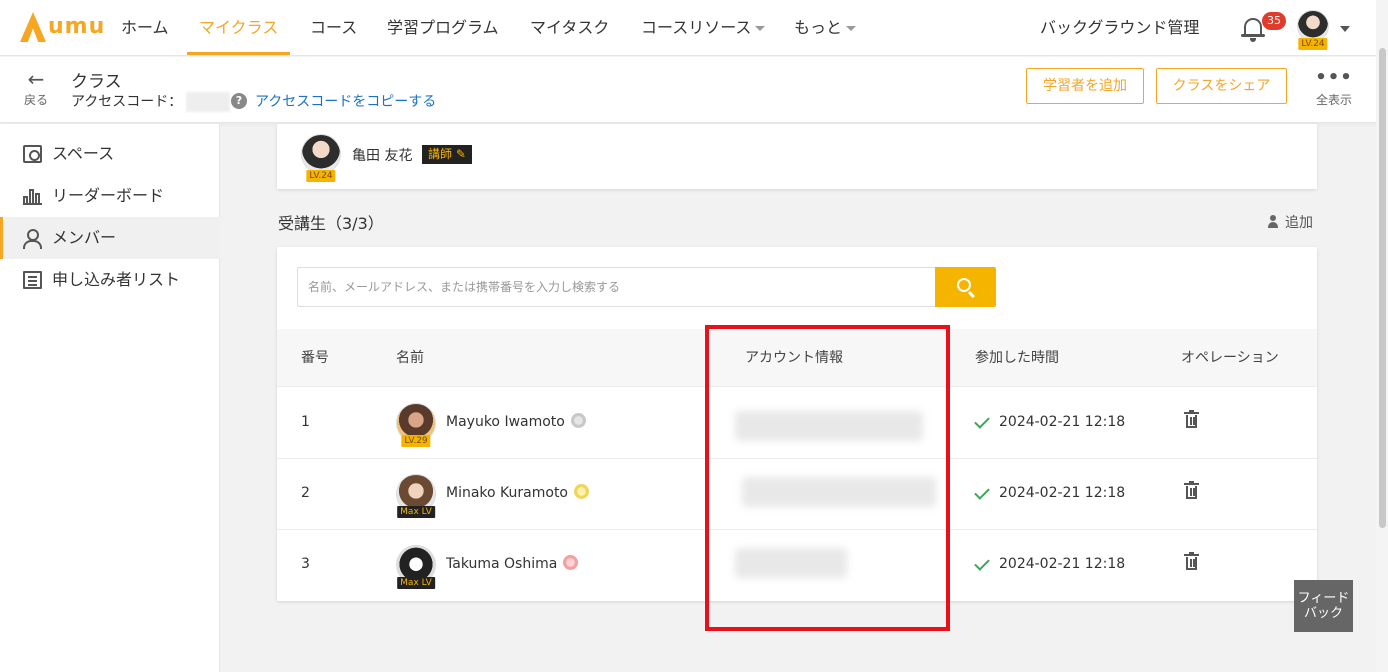 The width and height of the screenshot is (1388, 672). I want to click on student-name-cell: Minako Kuramoto, so click(517, 492).